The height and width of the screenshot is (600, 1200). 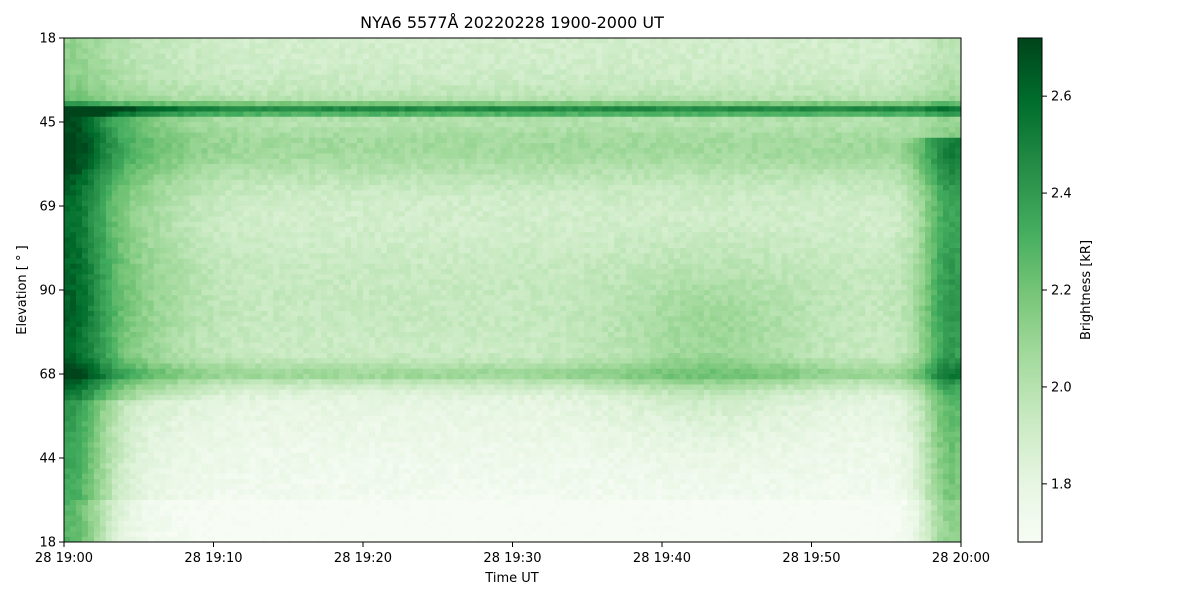 What do you see at coordinates (1061, 484) in the screenshot?
I see `colorbar-tick-label: 1.8` at bounding box center [1061, 484].